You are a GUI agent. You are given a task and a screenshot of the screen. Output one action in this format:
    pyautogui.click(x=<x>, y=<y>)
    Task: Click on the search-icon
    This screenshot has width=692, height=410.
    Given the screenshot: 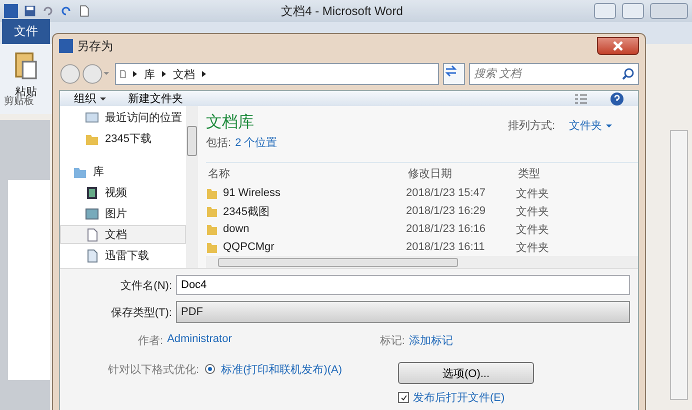 What is the action you would take?
    pyautogui.click(x=628, y=74)
    